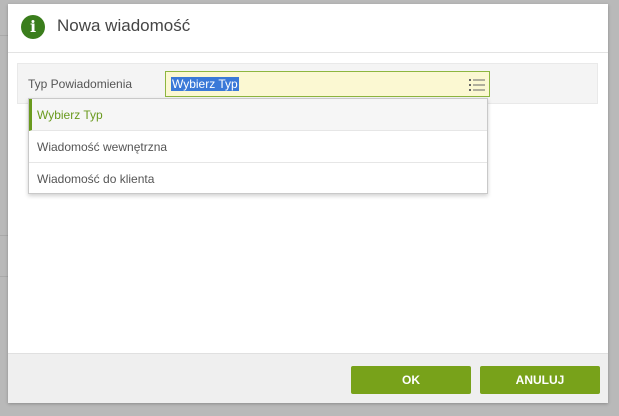 This screenshot has width=619, height=416. What do you see at coordinates (540, 380) in the screenshot?
I see `cancel-button: ANULUJ` at bounding box center [540, 380].